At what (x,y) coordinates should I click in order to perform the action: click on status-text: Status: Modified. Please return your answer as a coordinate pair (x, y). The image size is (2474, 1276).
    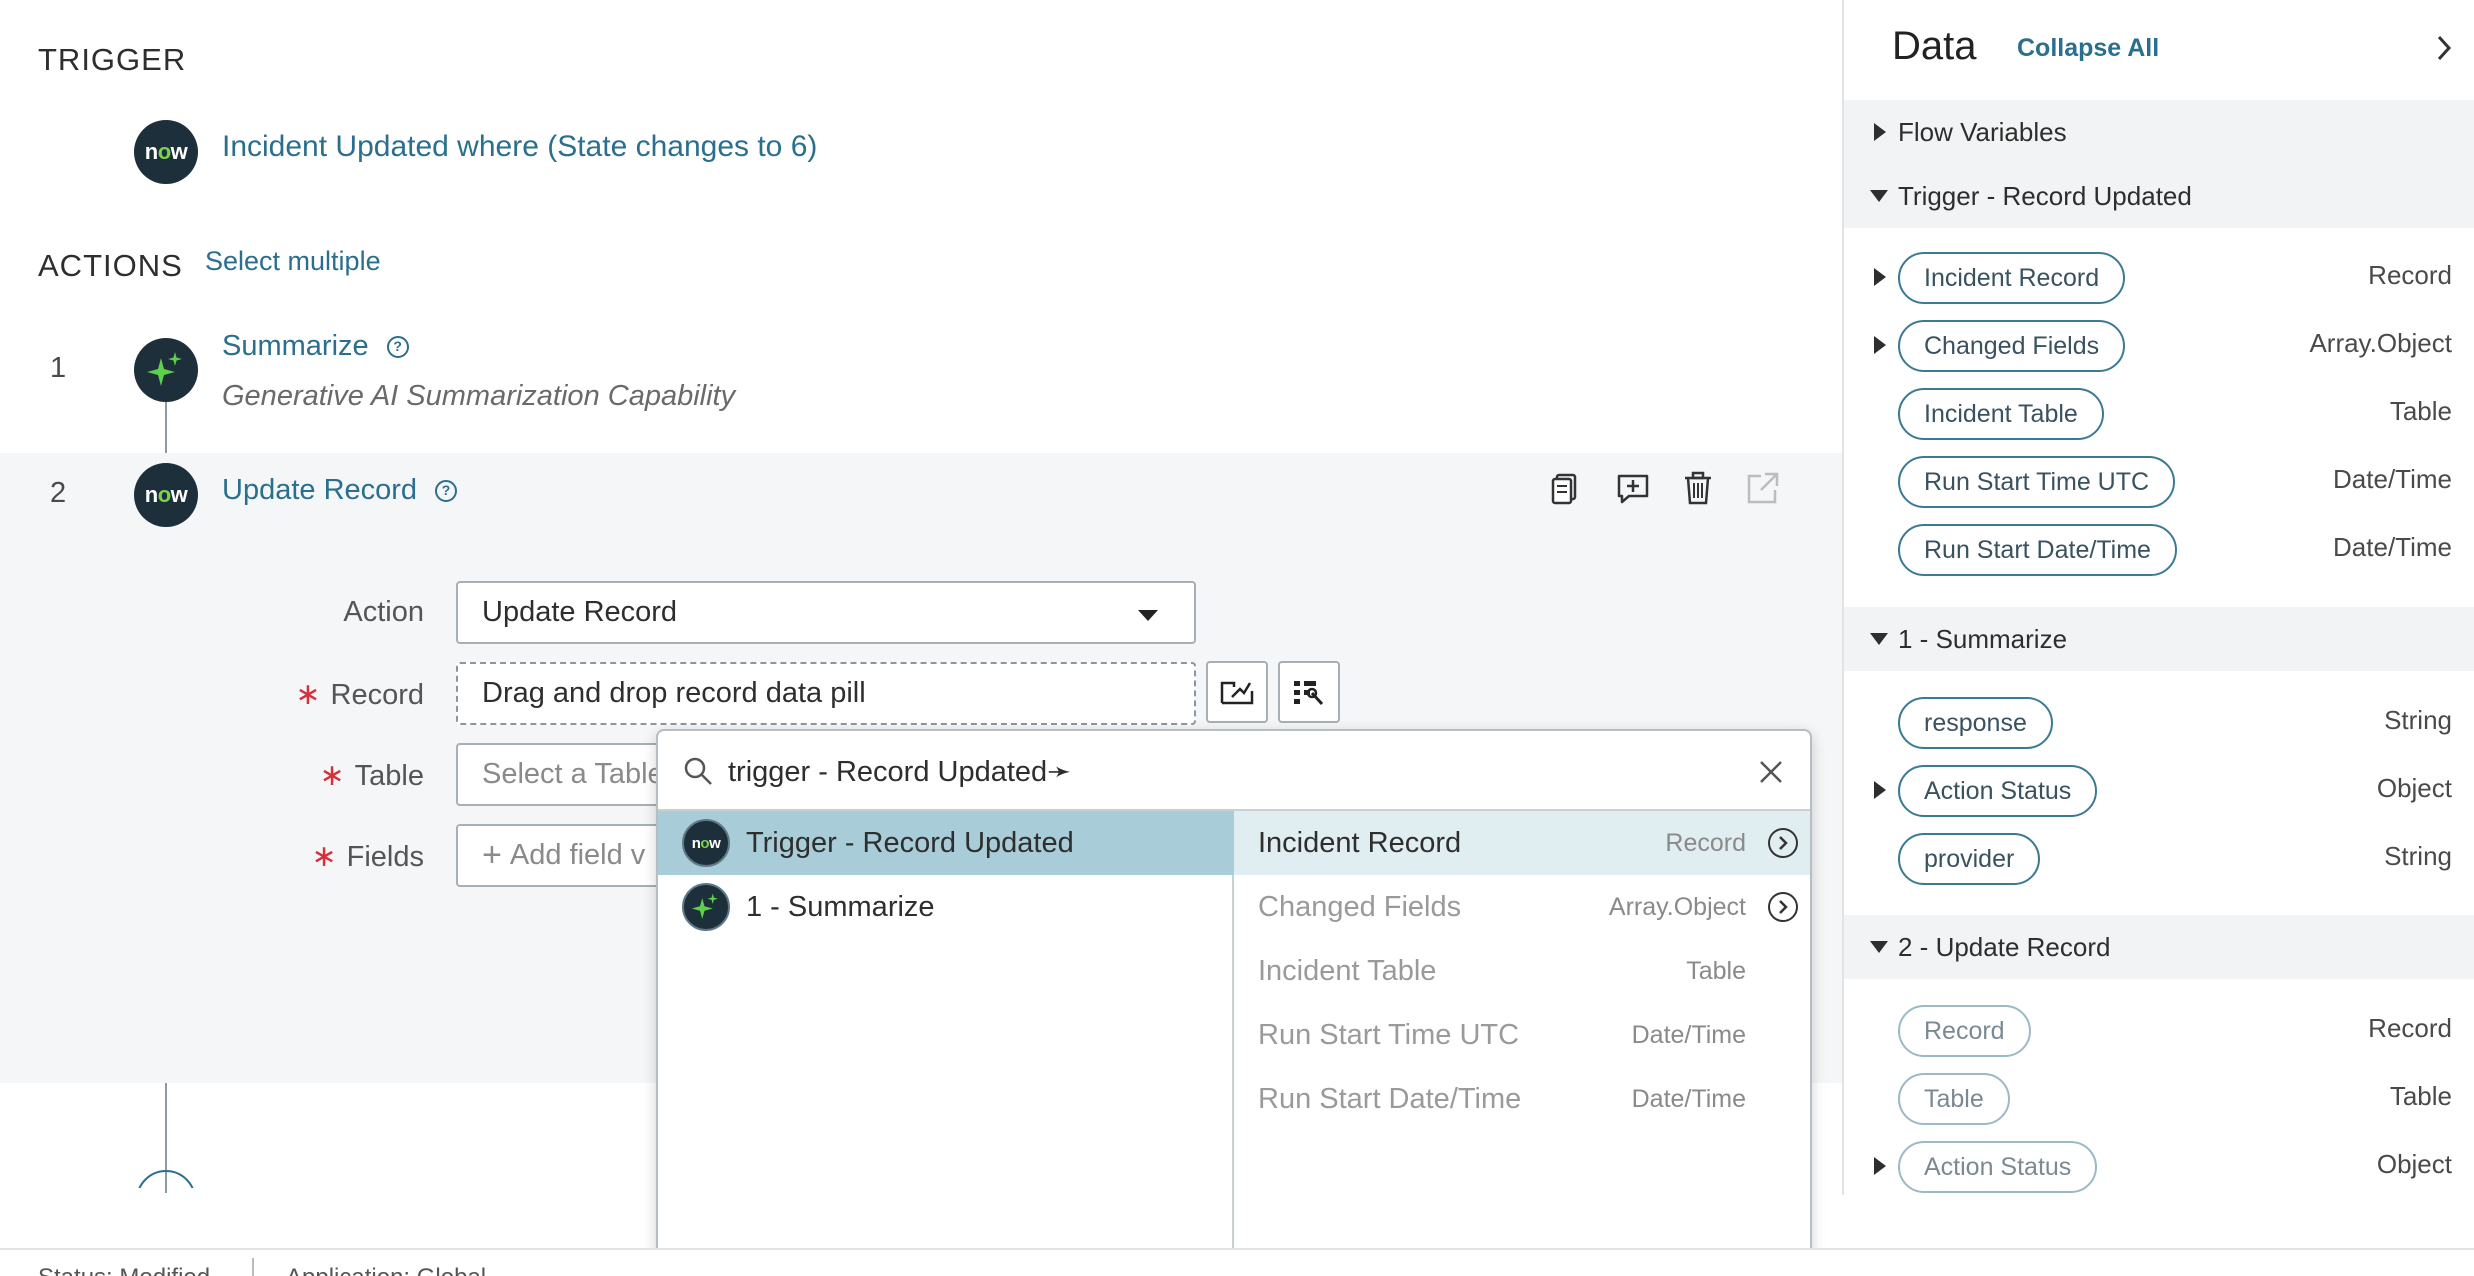
    Looking at the image, I should click on (124, 1270).